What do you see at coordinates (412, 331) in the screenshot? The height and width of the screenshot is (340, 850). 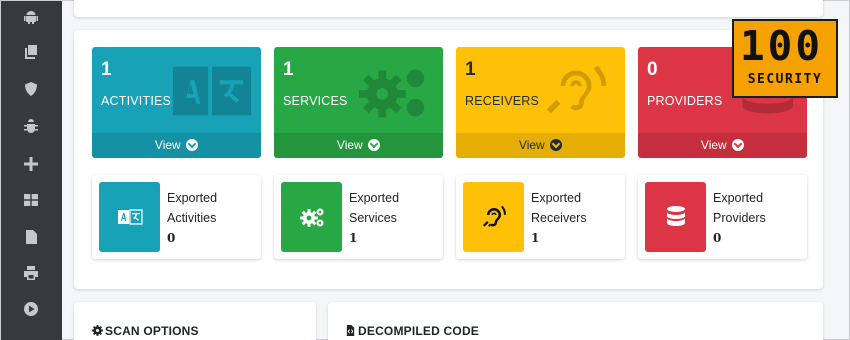 I see `decompiled-code-title: DECOMPILED CODE` at bounding box center [412, 331].